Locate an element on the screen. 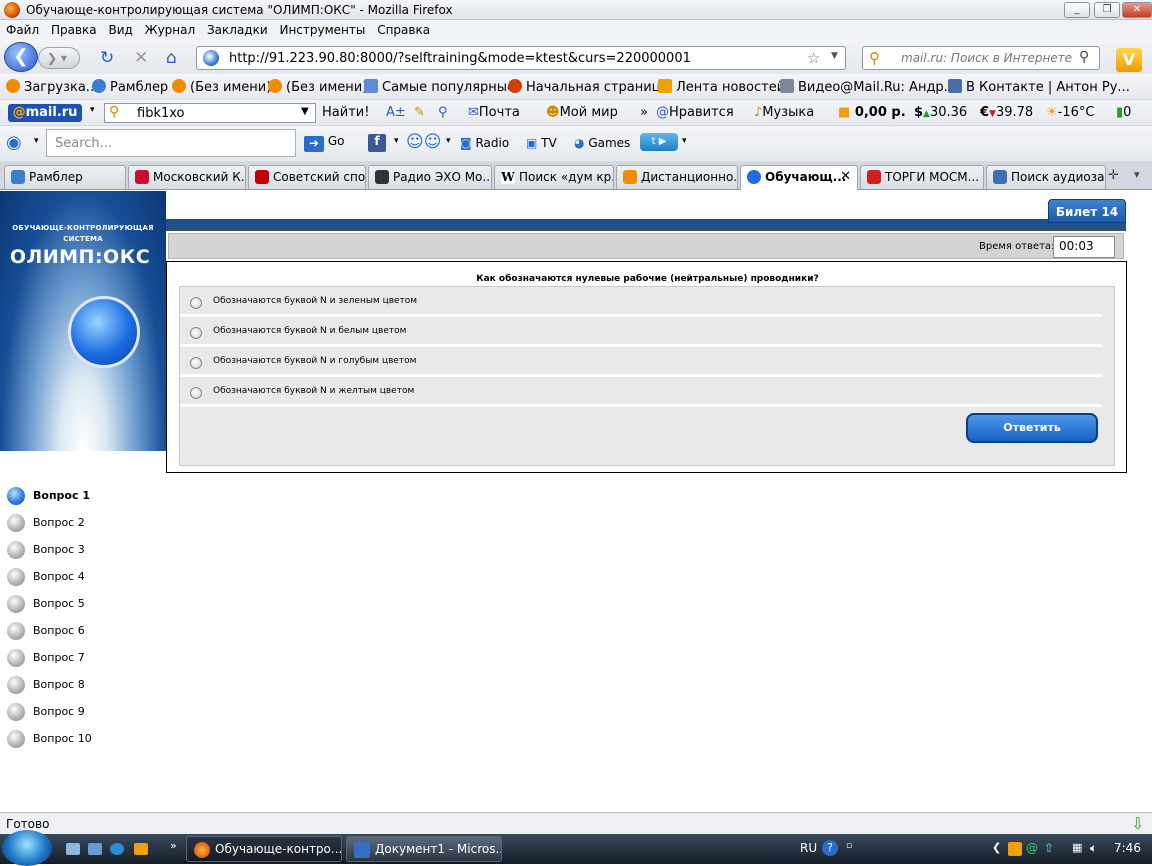 This screenshot has width=1152, height=866. answer-label: Обозначаются буквой N и зеленым цветом is located at coordinates (315, 301).